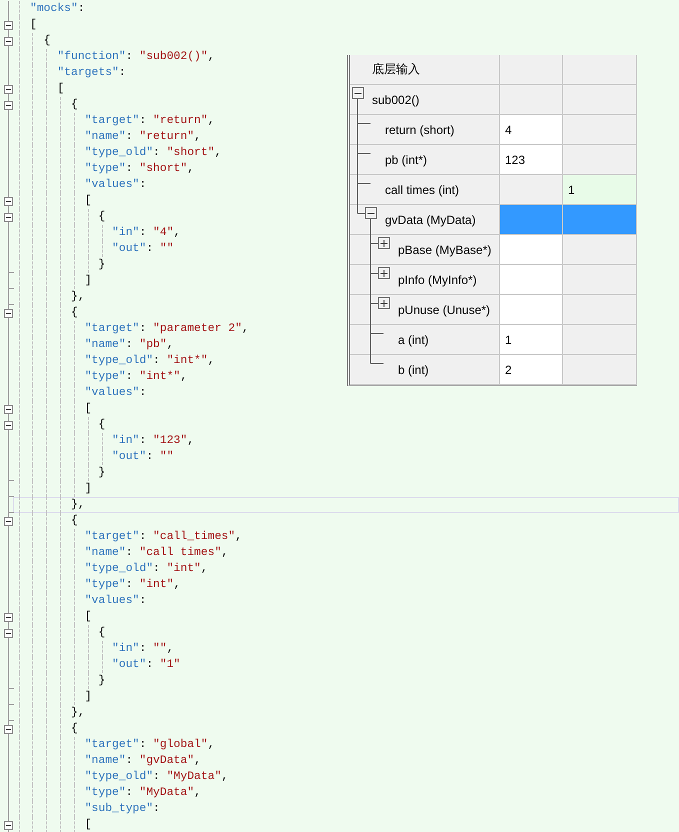 This screenshot has height=832, width=679. I want to click on tree-label: pBase (MyBase*), so click(445, 249).